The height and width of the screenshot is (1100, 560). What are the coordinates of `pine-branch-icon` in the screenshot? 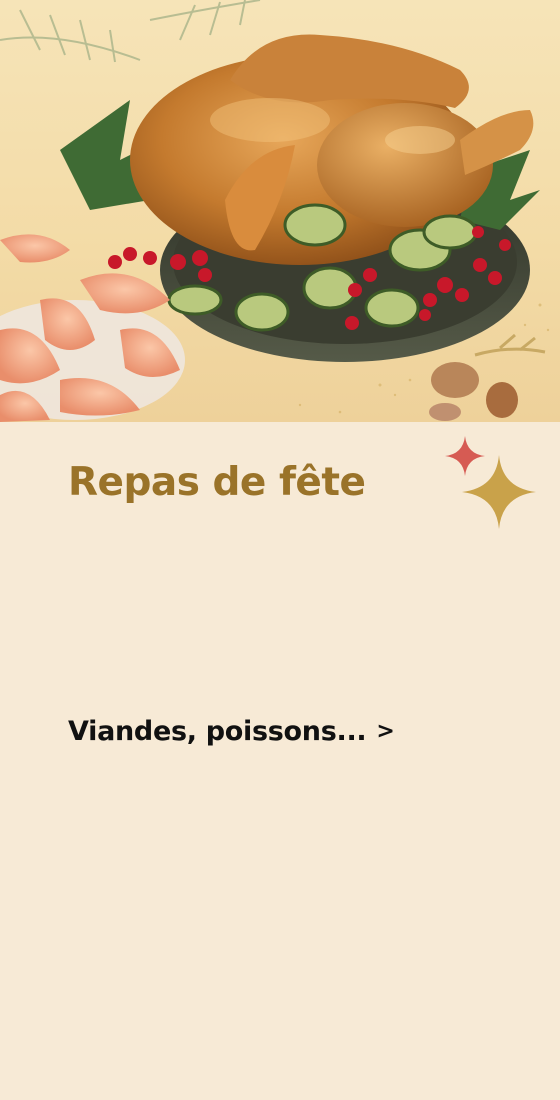 It's located at (130, 31).